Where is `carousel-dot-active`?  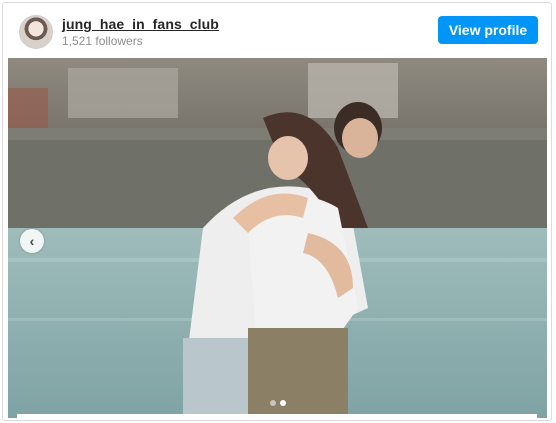
carousel-dot-active is located at coordinates (282, 403).